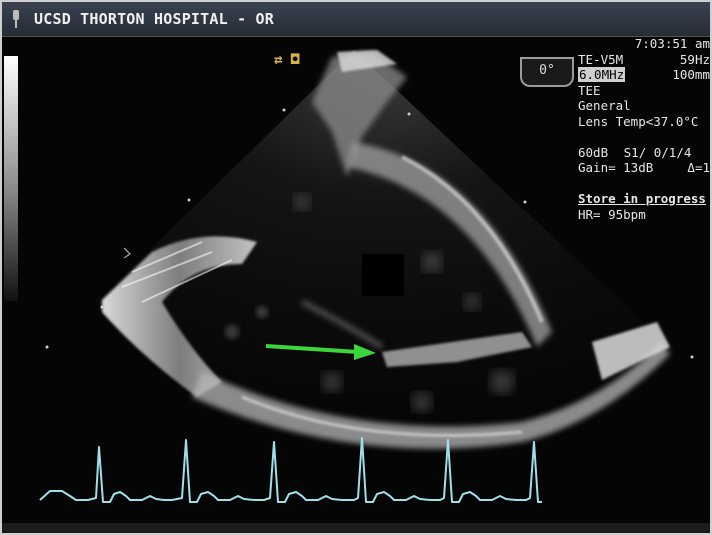 Image resolution: width=712 pixels, height=535 pixels. Describe the element at coordinates (547, 72) in the screenshot. I see `probe-angle-indicator: 0°` at that location.